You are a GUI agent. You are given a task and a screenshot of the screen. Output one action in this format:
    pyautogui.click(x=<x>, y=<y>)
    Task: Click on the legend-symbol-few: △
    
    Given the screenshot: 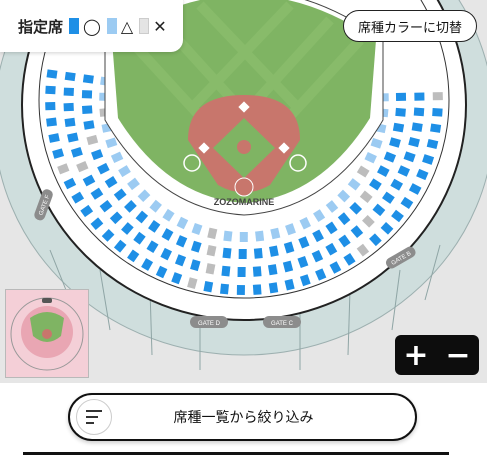 What is the action you would take?
    pyautogui.click(x=127, y=26)
    